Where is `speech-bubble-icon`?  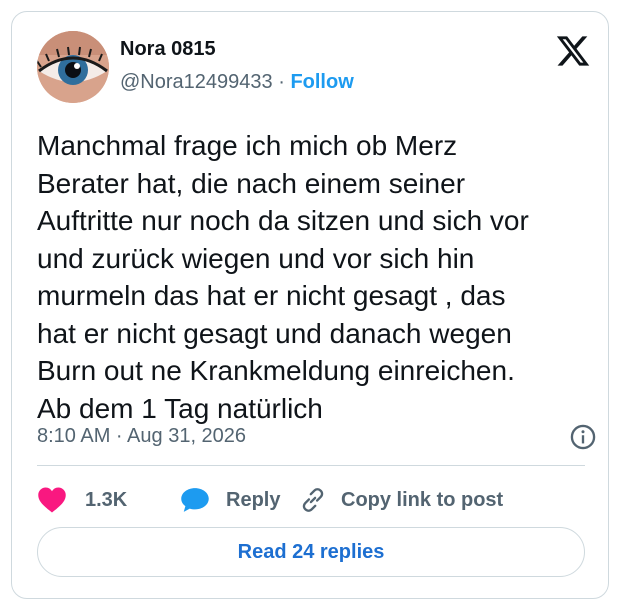 speech-bubble-icon is located at coordinates (195, 500).